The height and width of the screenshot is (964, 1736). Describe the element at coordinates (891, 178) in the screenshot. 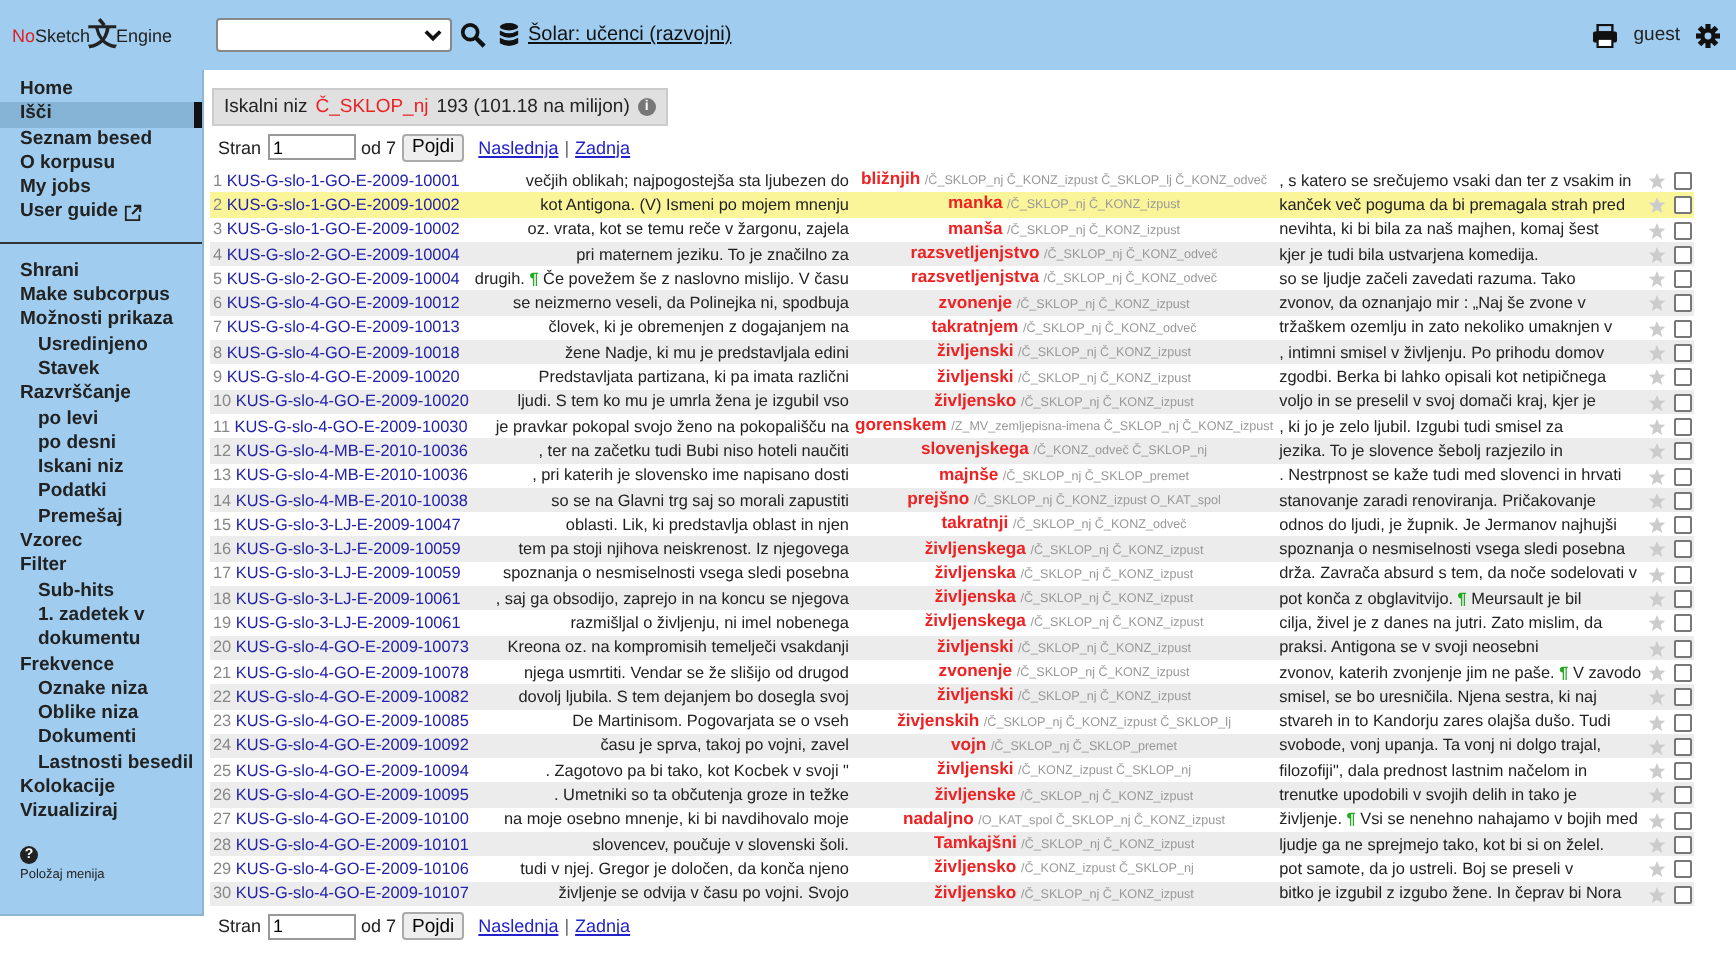

I see `keyword: bližnjih` at that location.